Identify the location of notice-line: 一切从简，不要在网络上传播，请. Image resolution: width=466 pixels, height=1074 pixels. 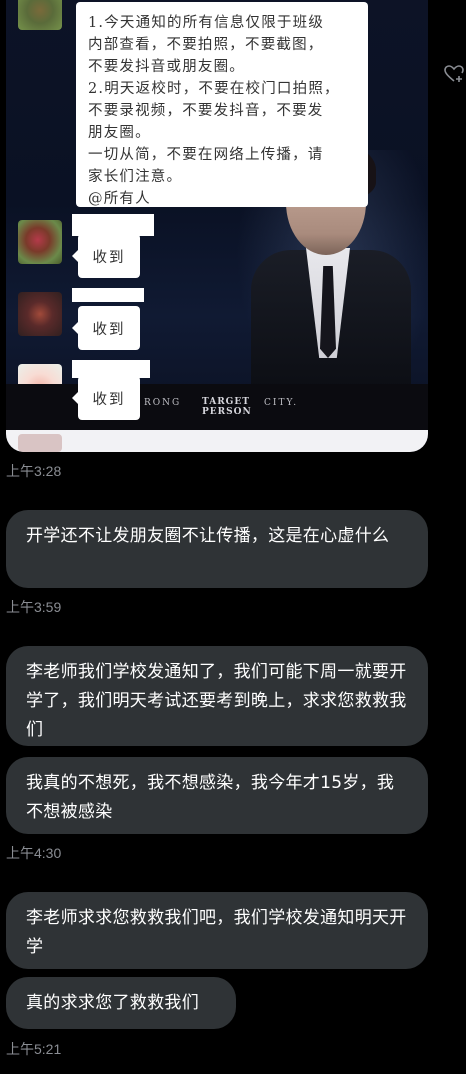
(206, 155).